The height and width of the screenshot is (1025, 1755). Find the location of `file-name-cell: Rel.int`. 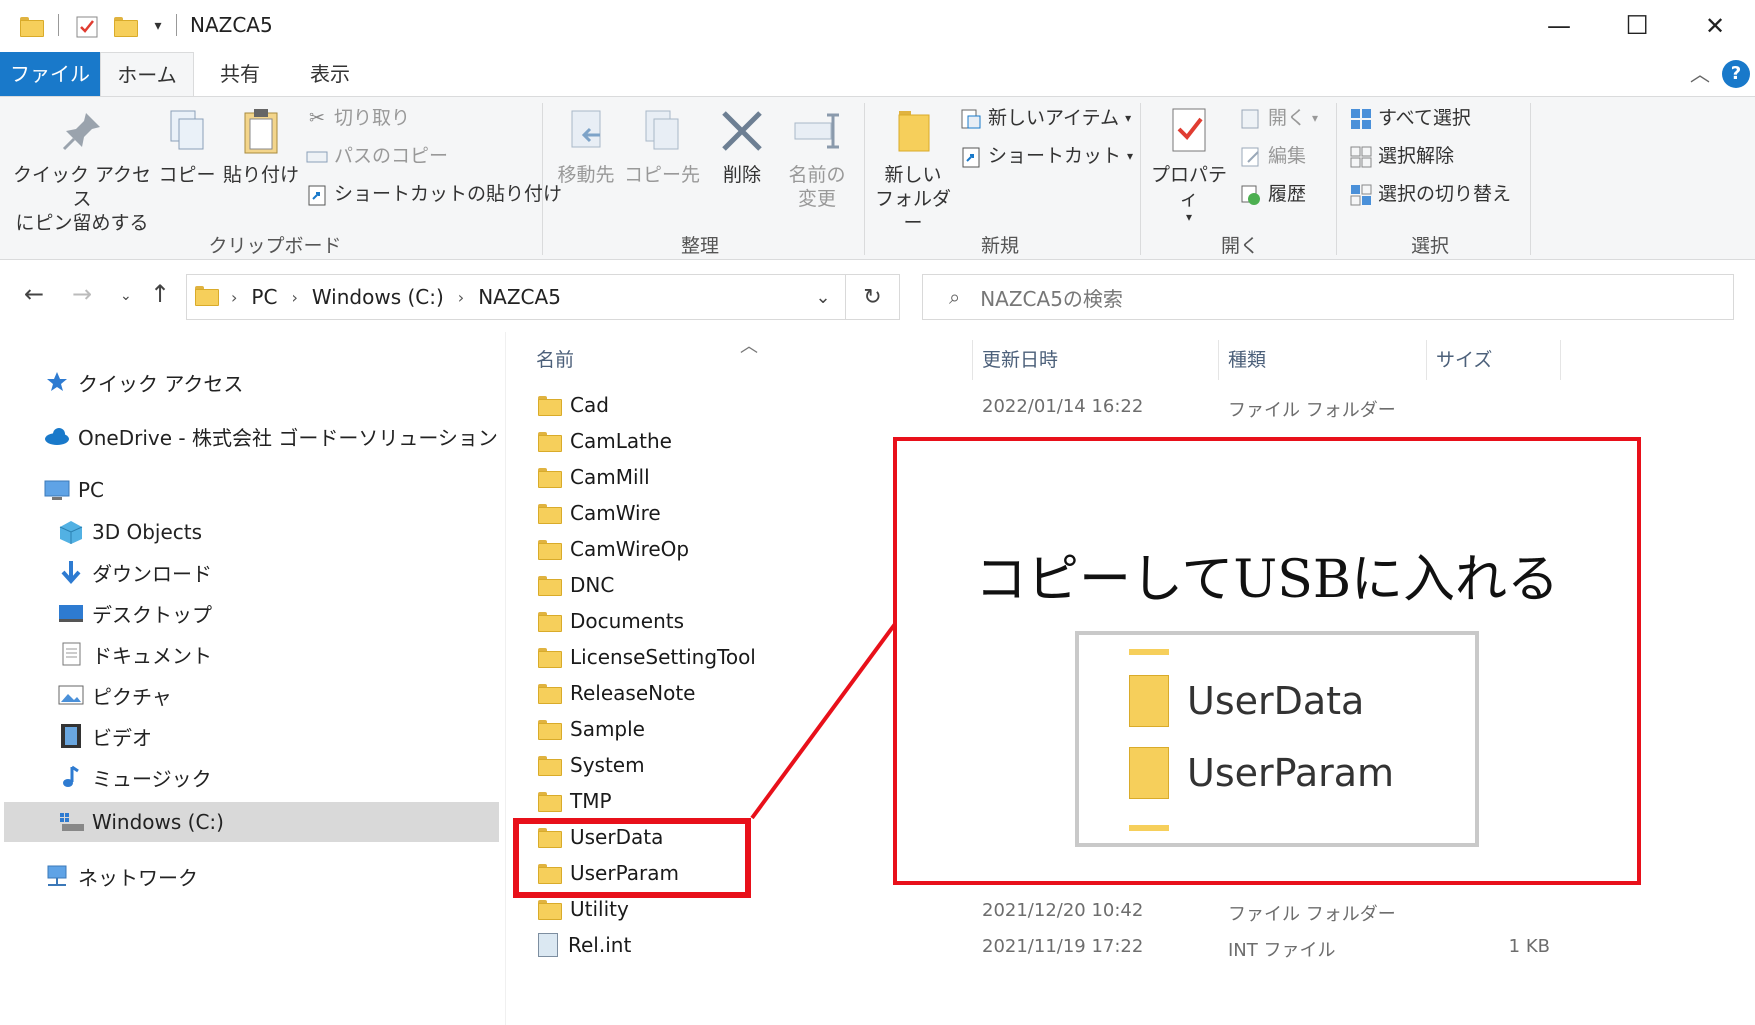

file-name-cell: Rel.int is located at coordinates (584, 945).